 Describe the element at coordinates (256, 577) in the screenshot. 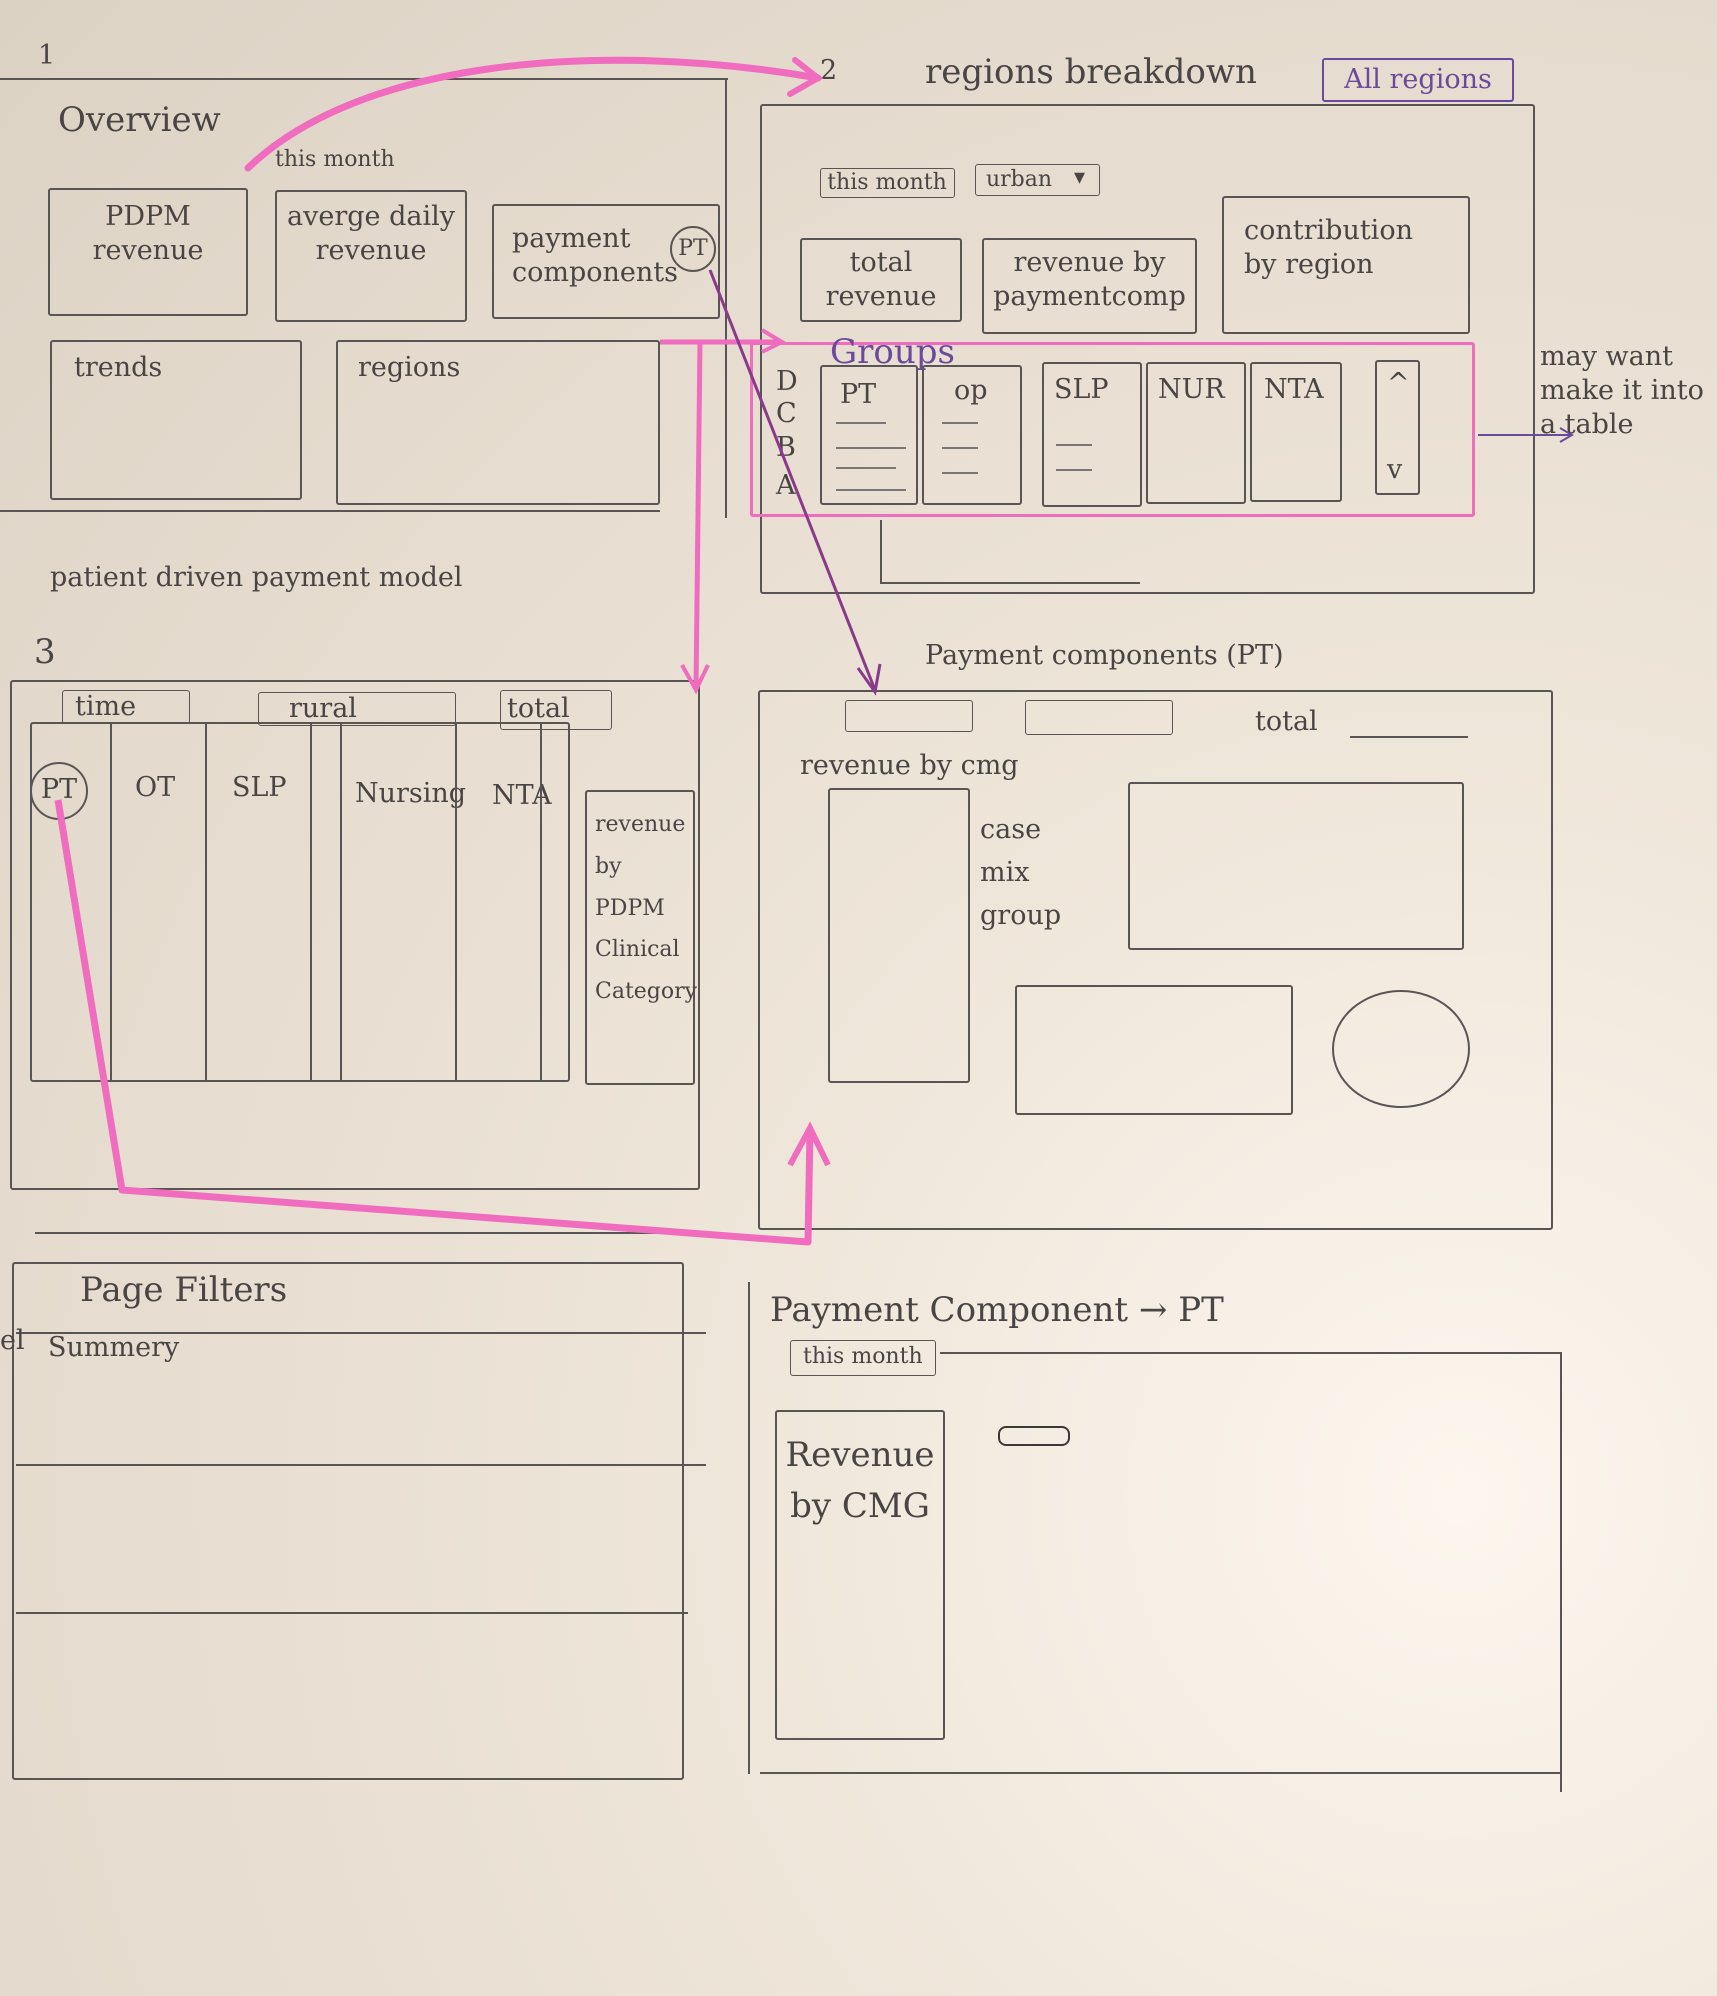

I see `pdpm-caption: patient driven payment model` at that location.